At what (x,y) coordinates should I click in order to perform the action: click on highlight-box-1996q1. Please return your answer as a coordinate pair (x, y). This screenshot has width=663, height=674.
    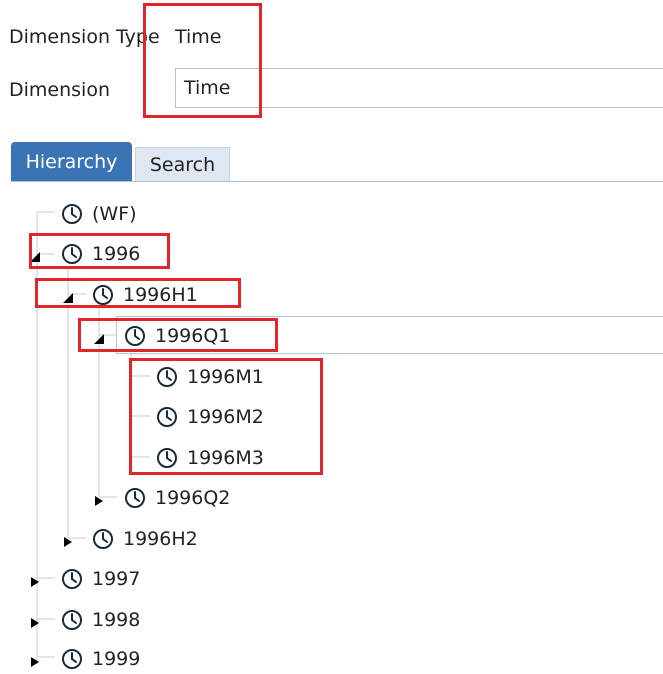
    Looking at the image, I should click on (178, 335).